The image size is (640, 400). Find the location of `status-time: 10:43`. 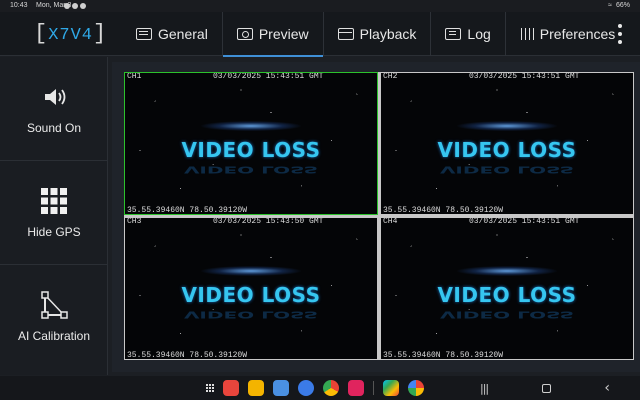

status-time: 10:43 is located at coordinates (19, 5).